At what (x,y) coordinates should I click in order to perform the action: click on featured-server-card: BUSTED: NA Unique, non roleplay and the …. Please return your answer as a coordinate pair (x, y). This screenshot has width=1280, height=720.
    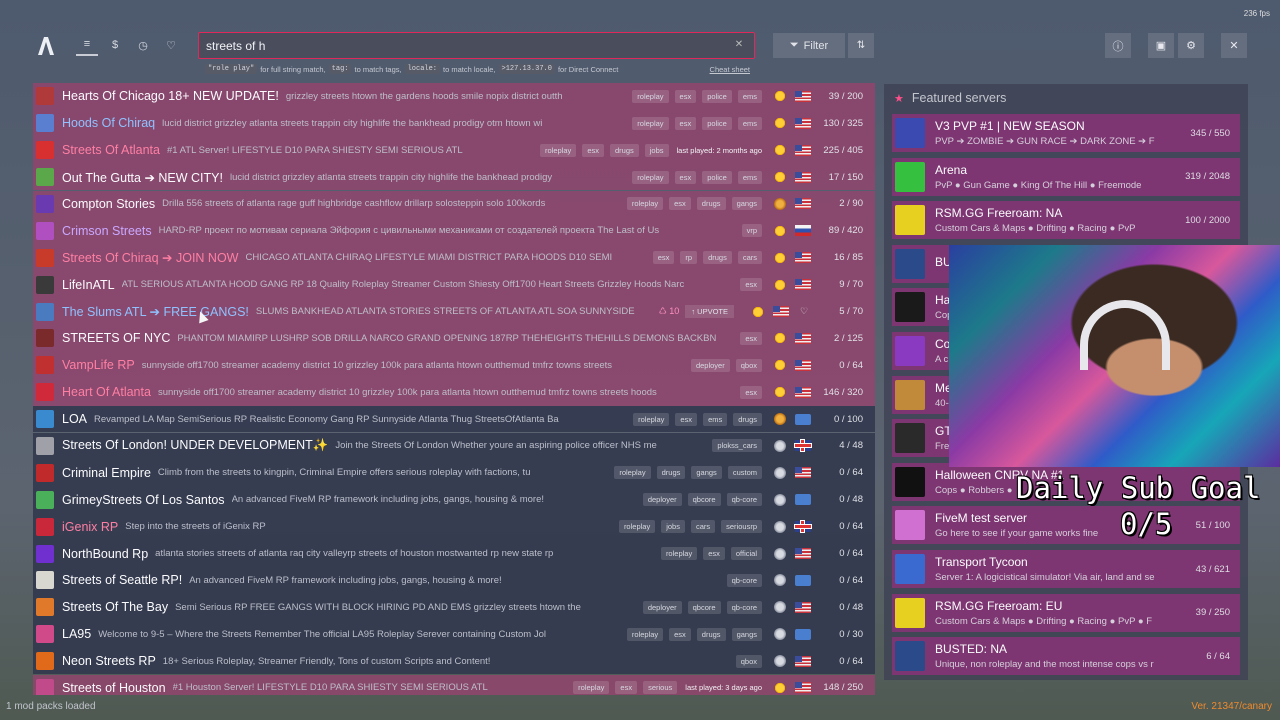
    Looking at the image, I should click on (1066, 656).